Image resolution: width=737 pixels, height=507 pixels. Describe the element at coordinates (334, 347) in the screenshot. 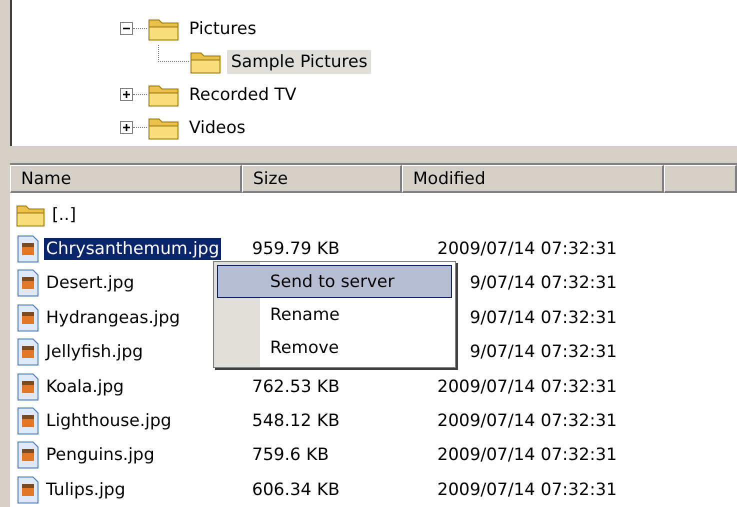

I see `menu-item: Remove` at that location.